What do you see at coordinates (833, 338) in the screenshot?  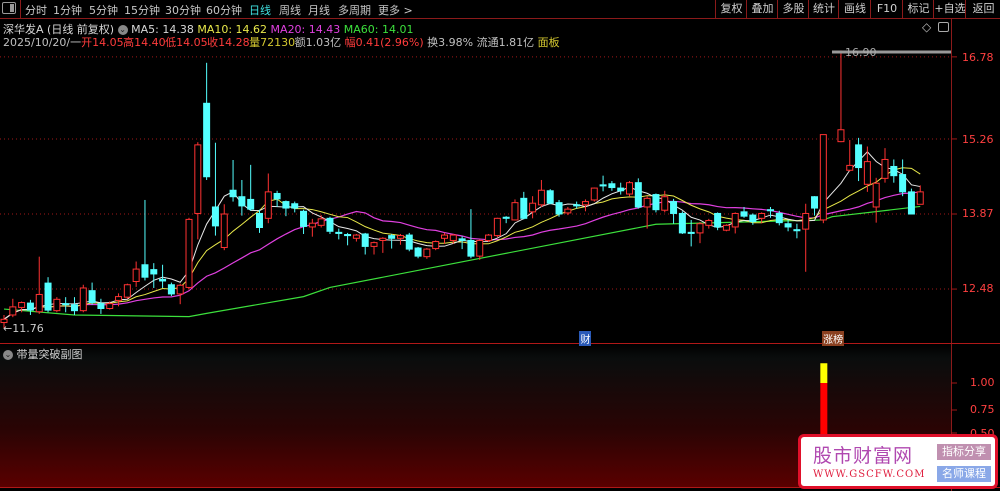 I see `event-marker-limit-up: 涨榜` at bounding box center [833, 338].